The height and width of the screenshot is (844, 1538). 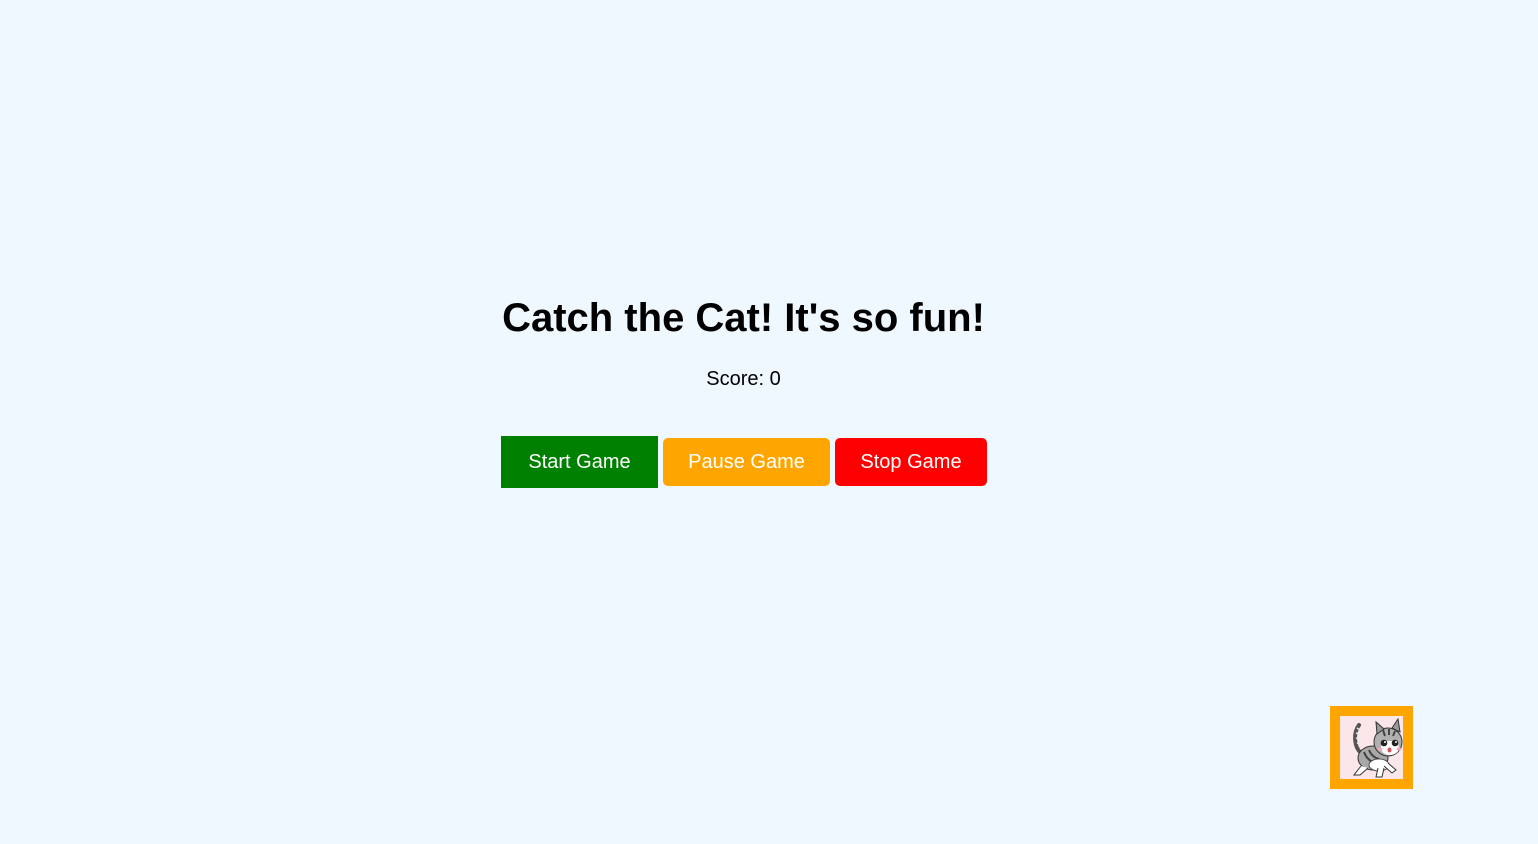 I want to click on pause-game-button: Pause Game, so click(x=746, y=462).